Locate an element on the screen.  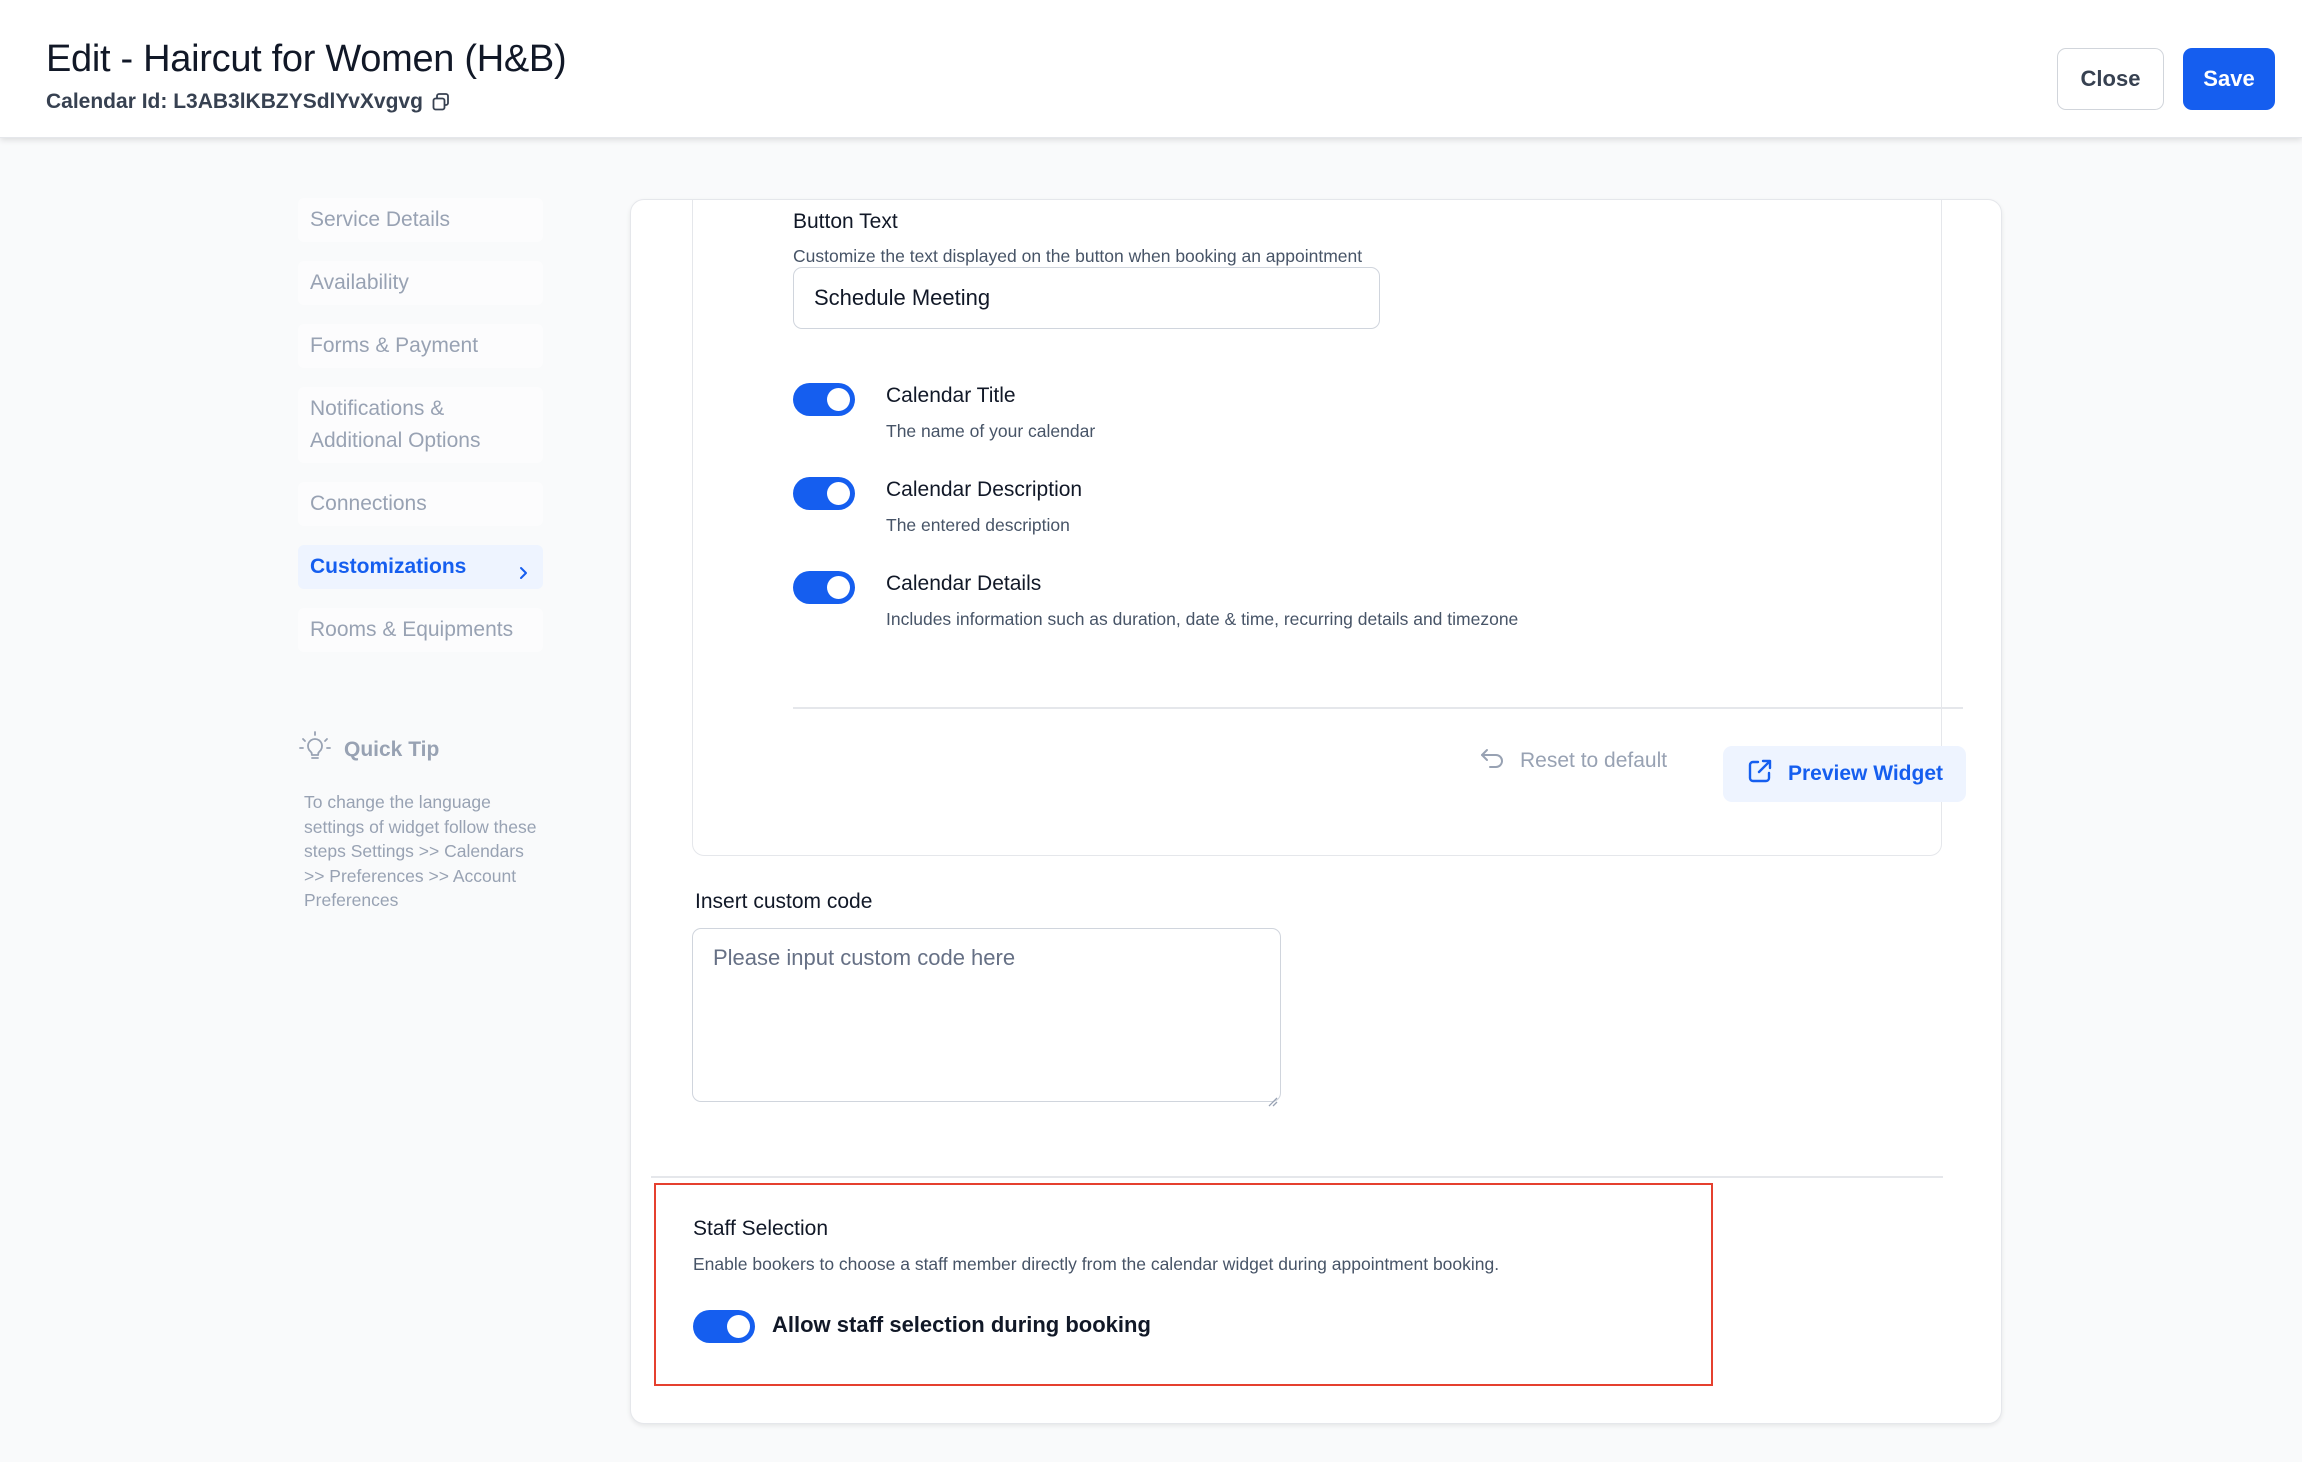
calendar-id-text: Calendar Id: L3AB3lKBZYSdlYvXvgvg is located at coordinates (234, 101).